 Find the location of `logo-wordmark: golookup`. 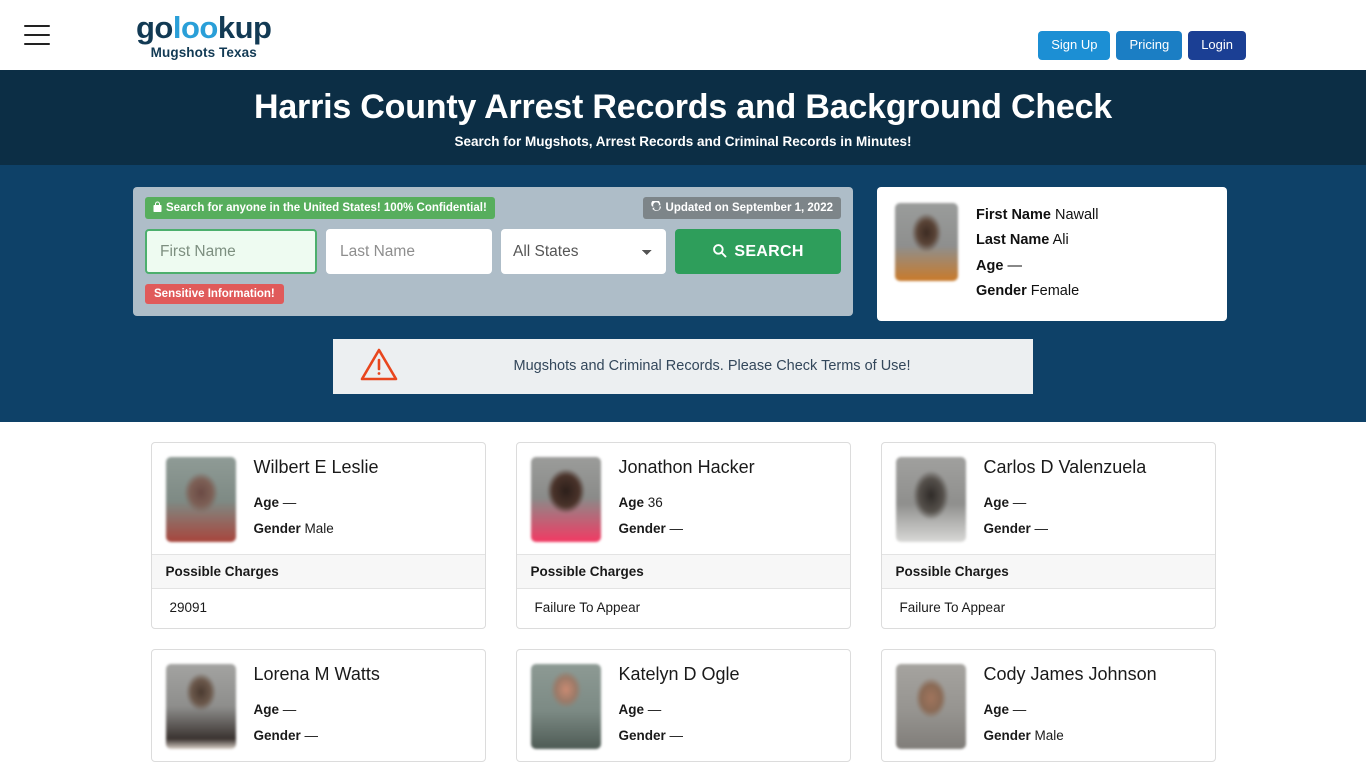

logo-wordmark: golookup is located at coordinates (204, 27).